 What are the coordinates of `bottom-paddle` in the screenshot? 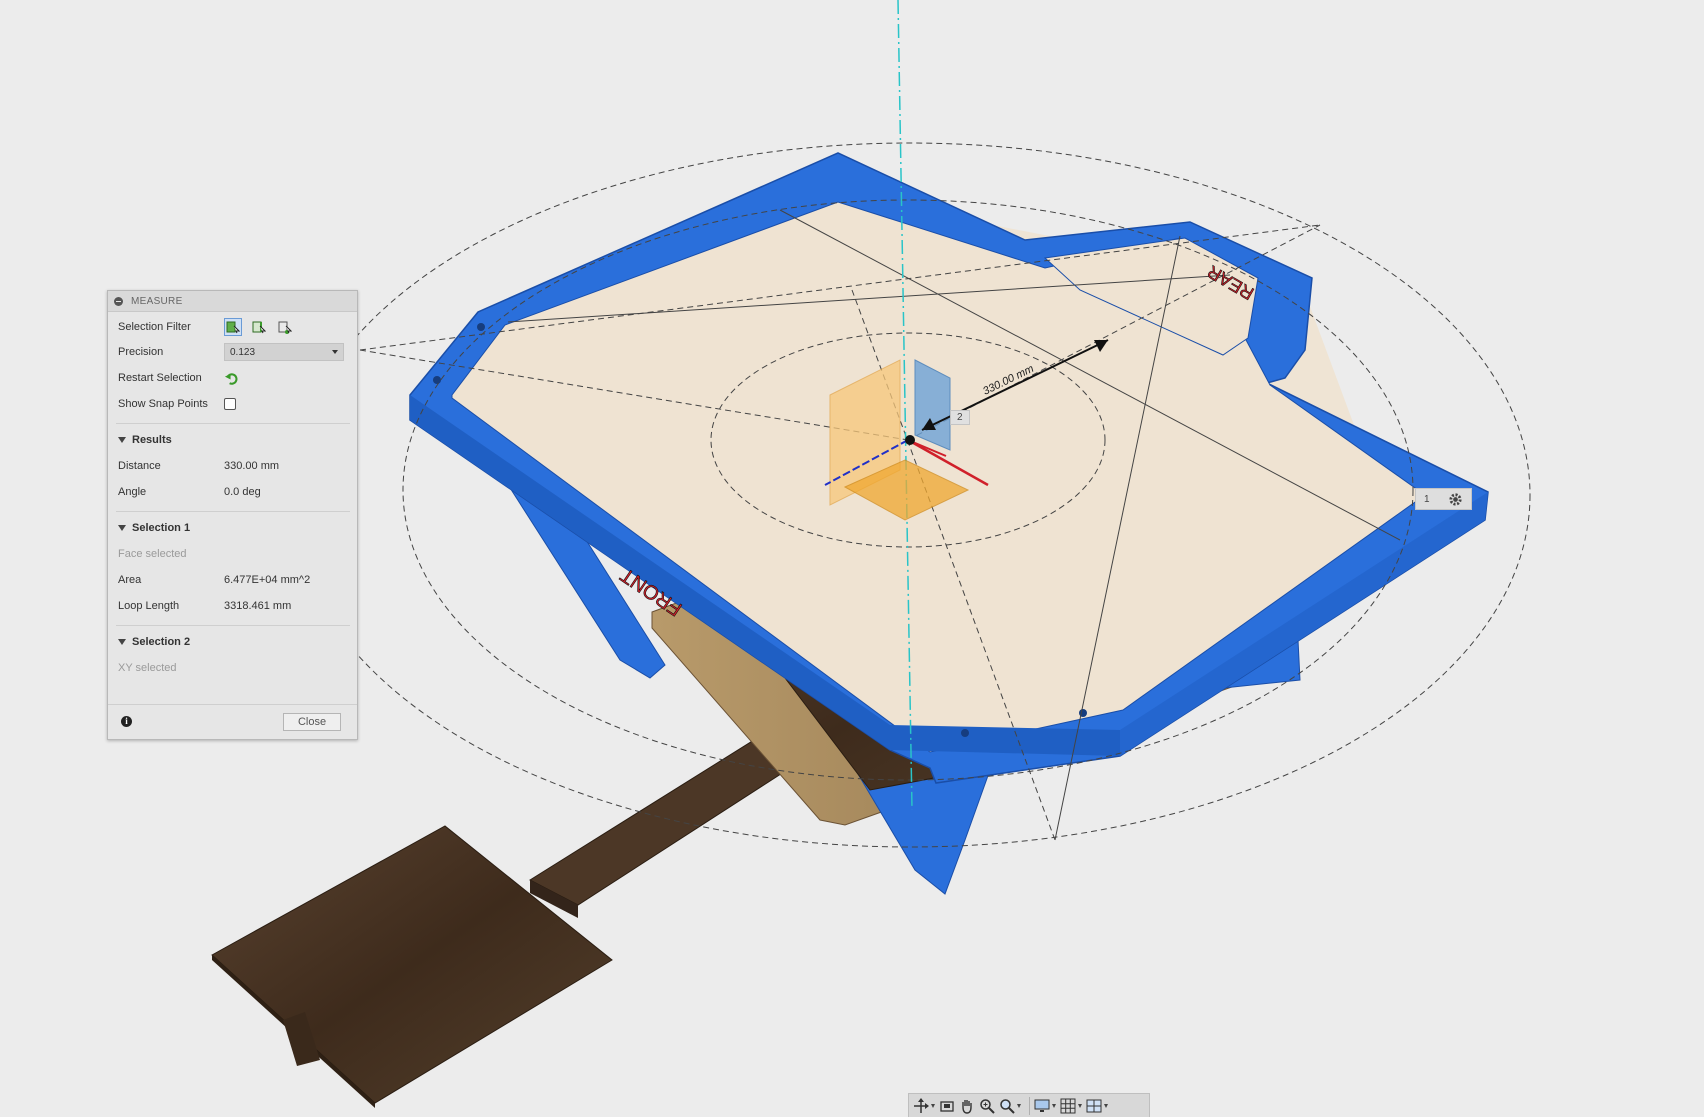 It's located at (515, 918).